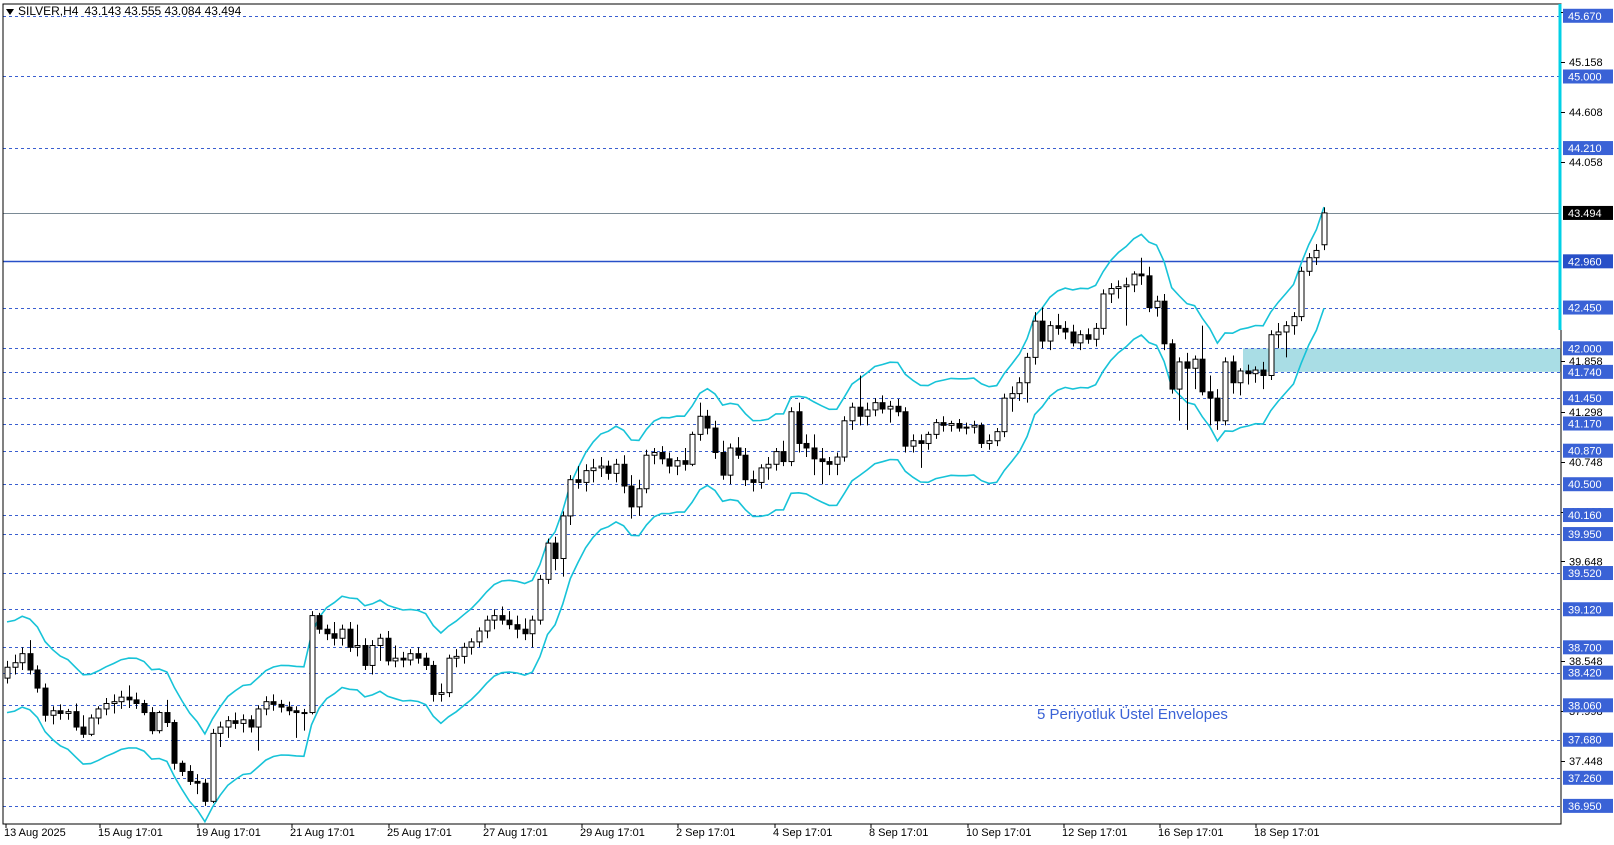 This screenshot has height=845, width=1614. What do you see at coordinates (10, 11) in the screenshot?
I see `chart-menu-triangle-icon` at bounding box center [10, 11].